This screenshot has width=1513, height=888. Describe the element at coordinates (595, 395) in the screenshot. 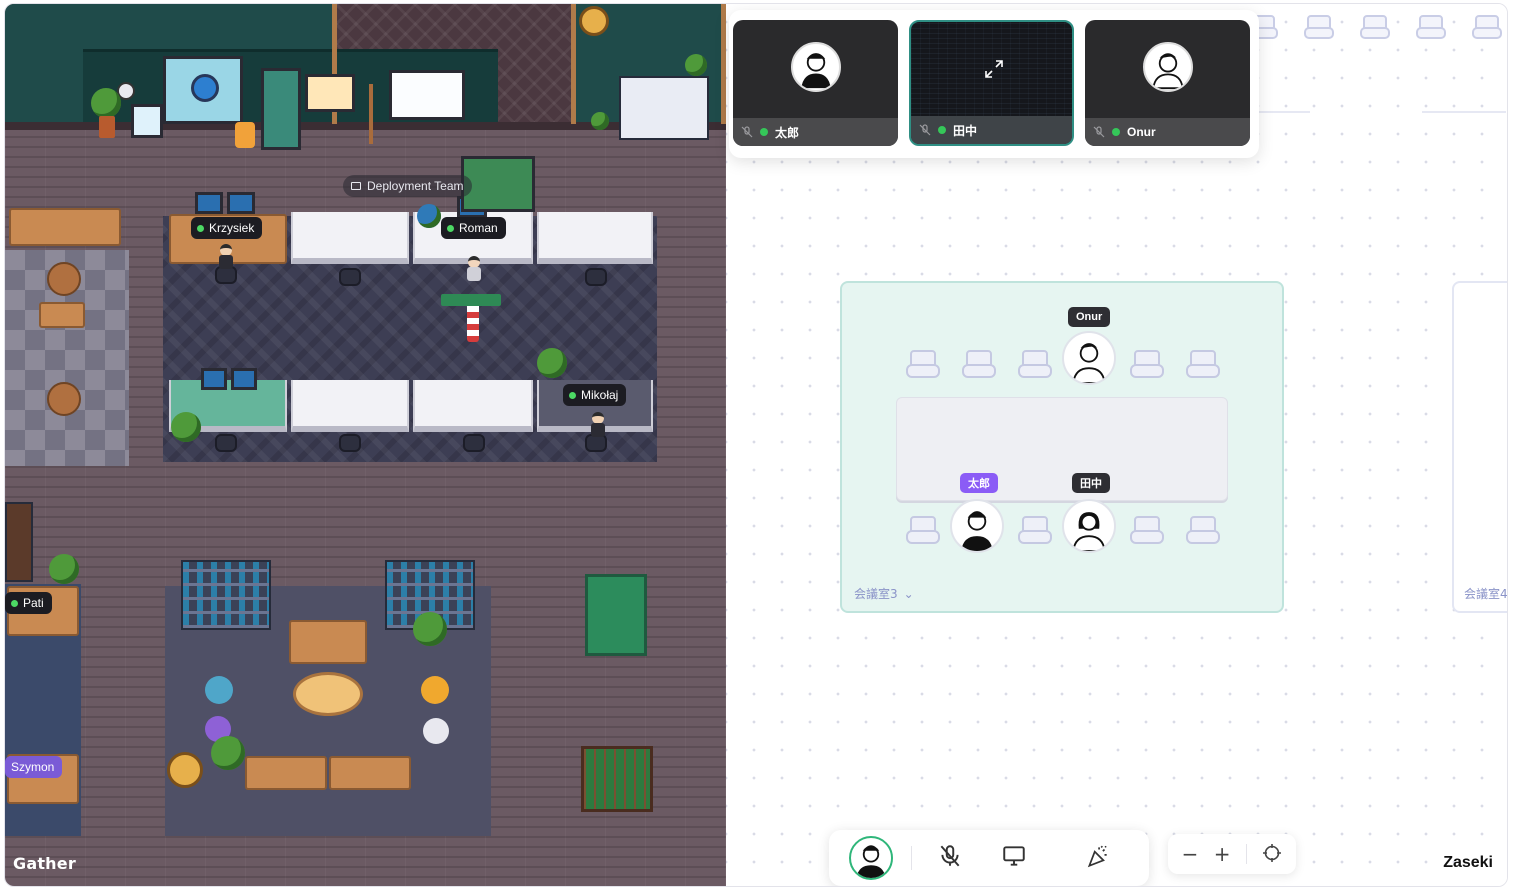

I see `player-tag-mikolaj: Mikołaj` at that location.